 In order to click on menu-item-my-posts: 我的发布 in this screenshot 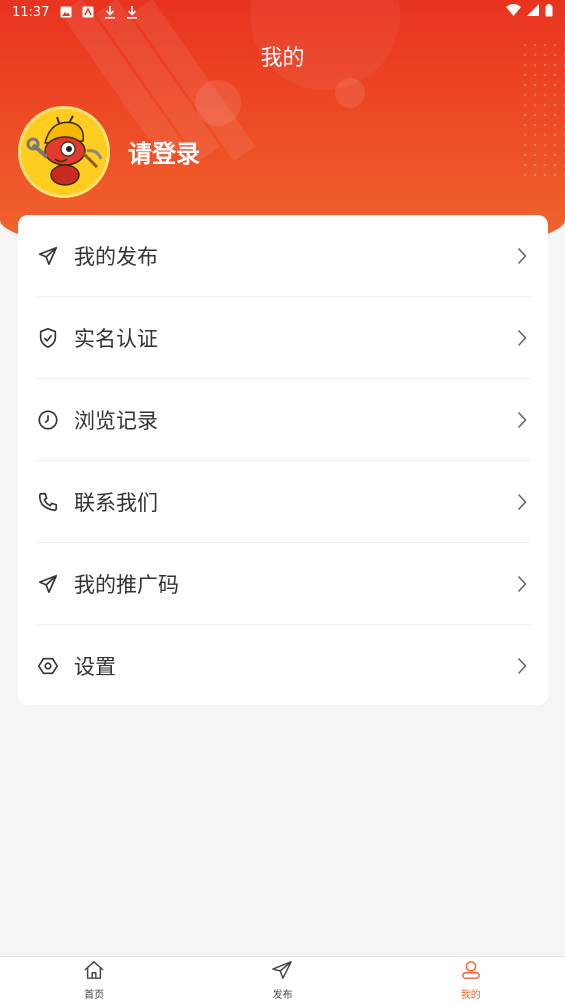, I will do `click(283, 256)`.